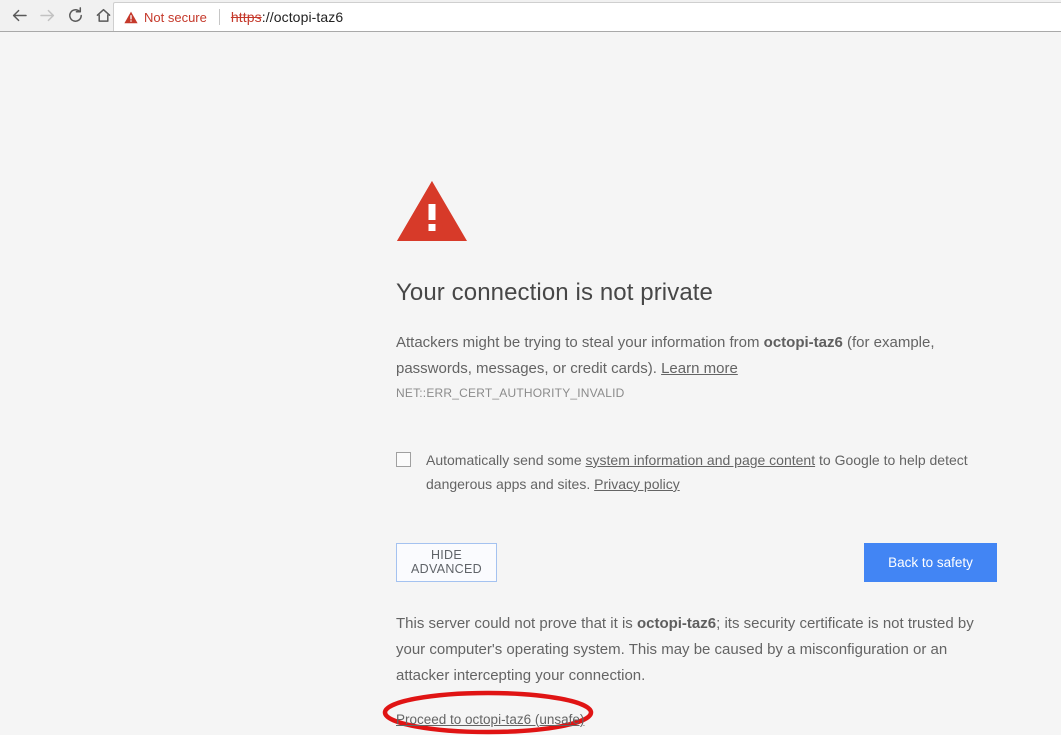  Describe the element at coordinates (676, 623) in the screenshot. I see `advanced-host: octopi-taz6` at that location.